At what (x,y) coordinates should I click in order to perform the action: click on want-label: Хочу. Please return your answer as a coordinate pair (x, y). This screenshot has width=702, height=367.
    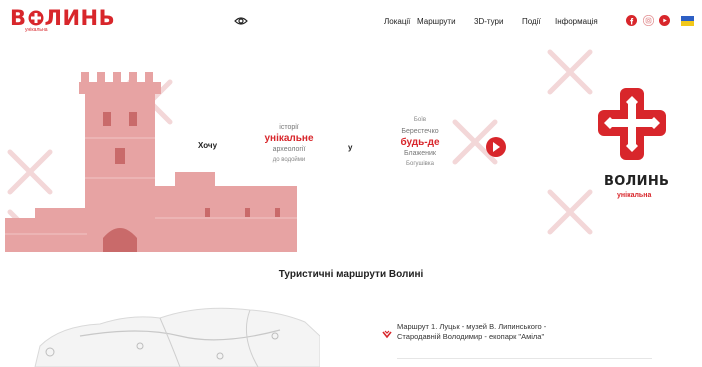
    Looking at the image, I should click on (208, 145).